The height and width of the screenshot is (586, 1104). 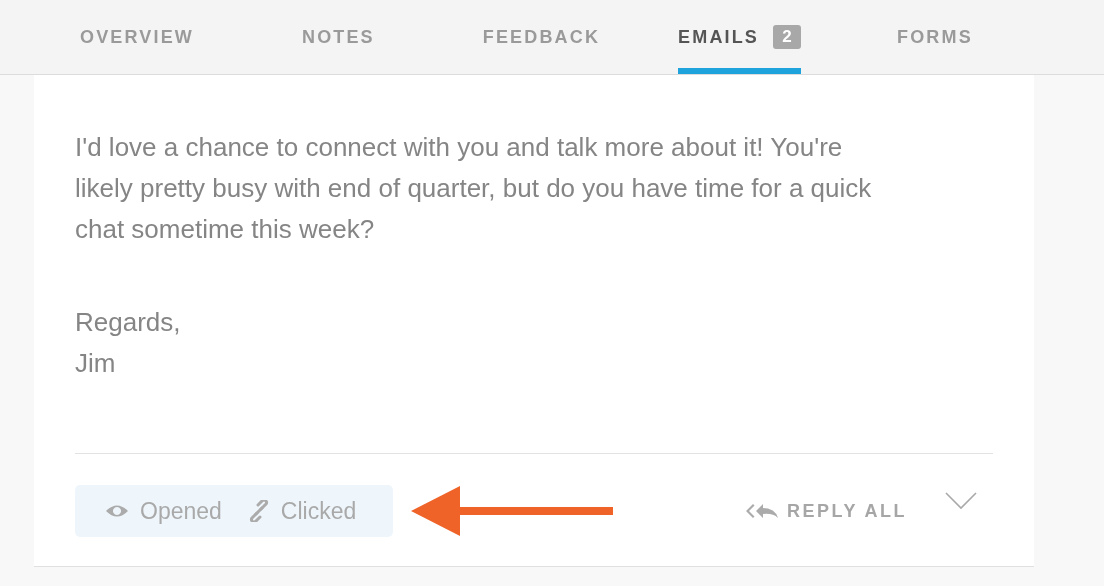 What do you see at coordinates (787, 37) in the screenshot?
I see `count-badge: 2` at bounding box center [787, 37].